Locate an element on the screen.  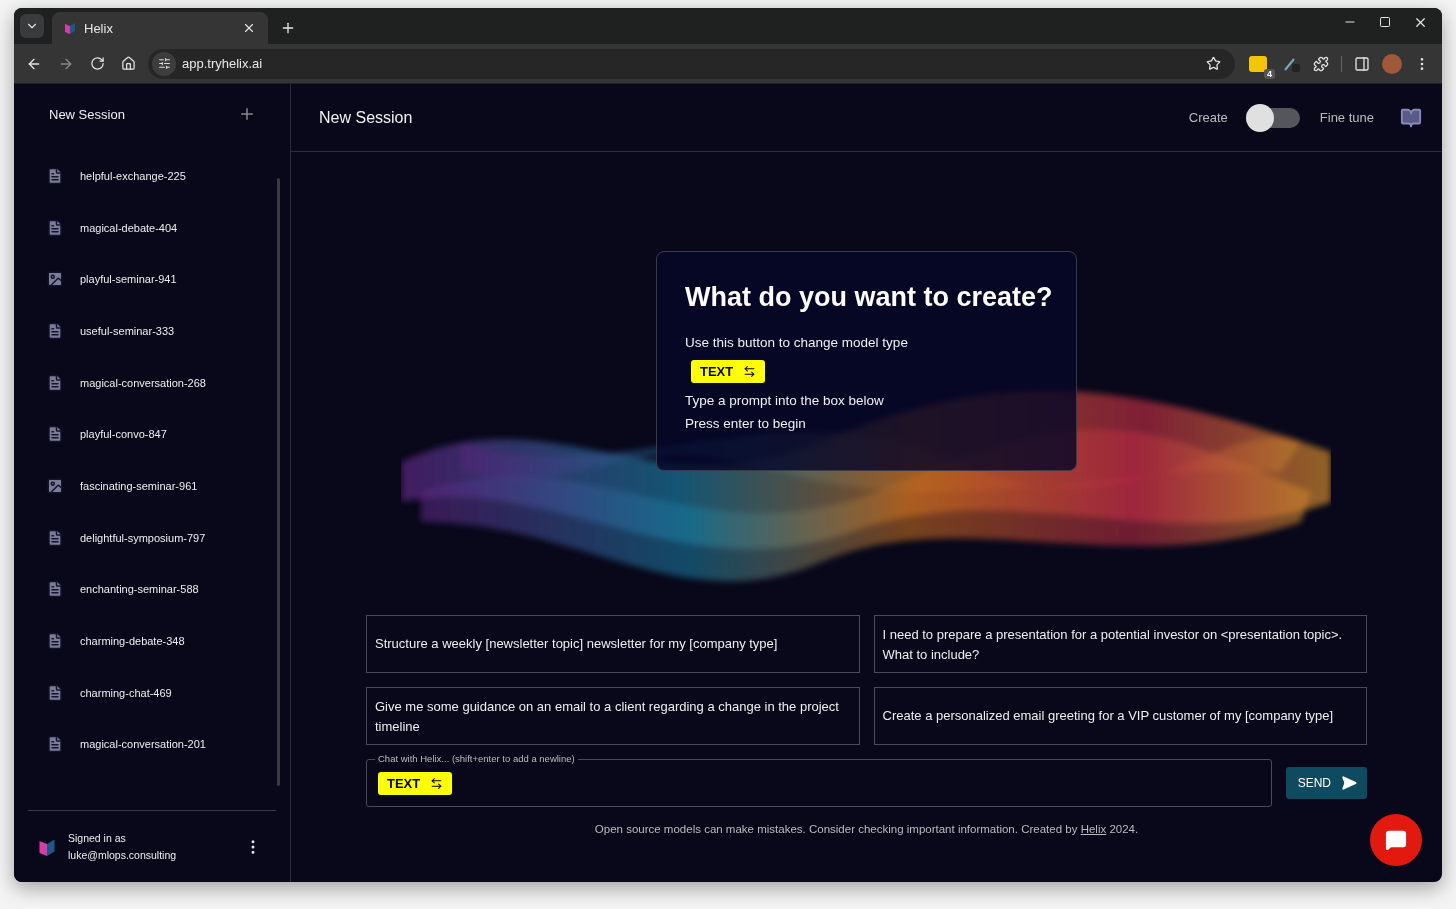
address-bar: app.tryhelix.ai is located at coordinates (691, 63).